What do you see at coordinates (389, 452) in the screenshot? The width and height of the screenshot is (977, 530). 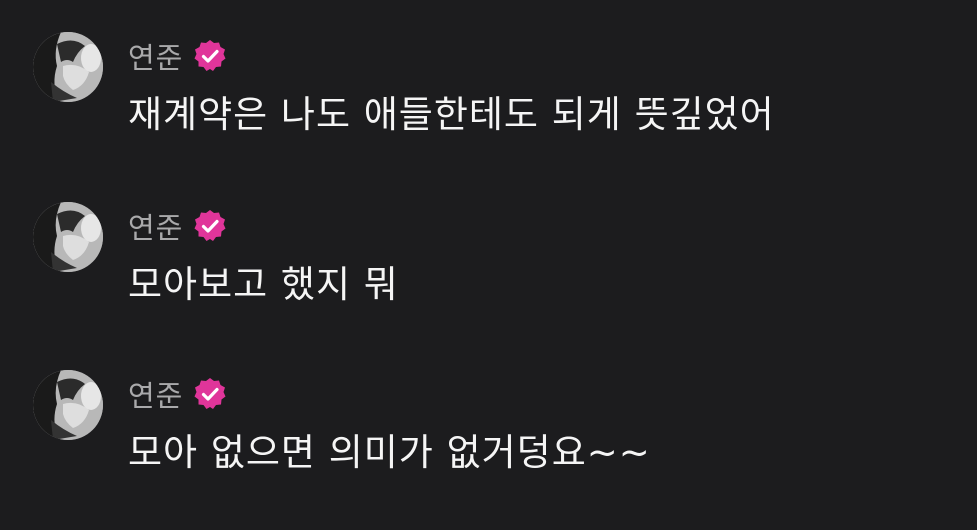 I see `message-text: 모아 없으면 의미가 없거덩요~~` at bounding box center [389, 452].